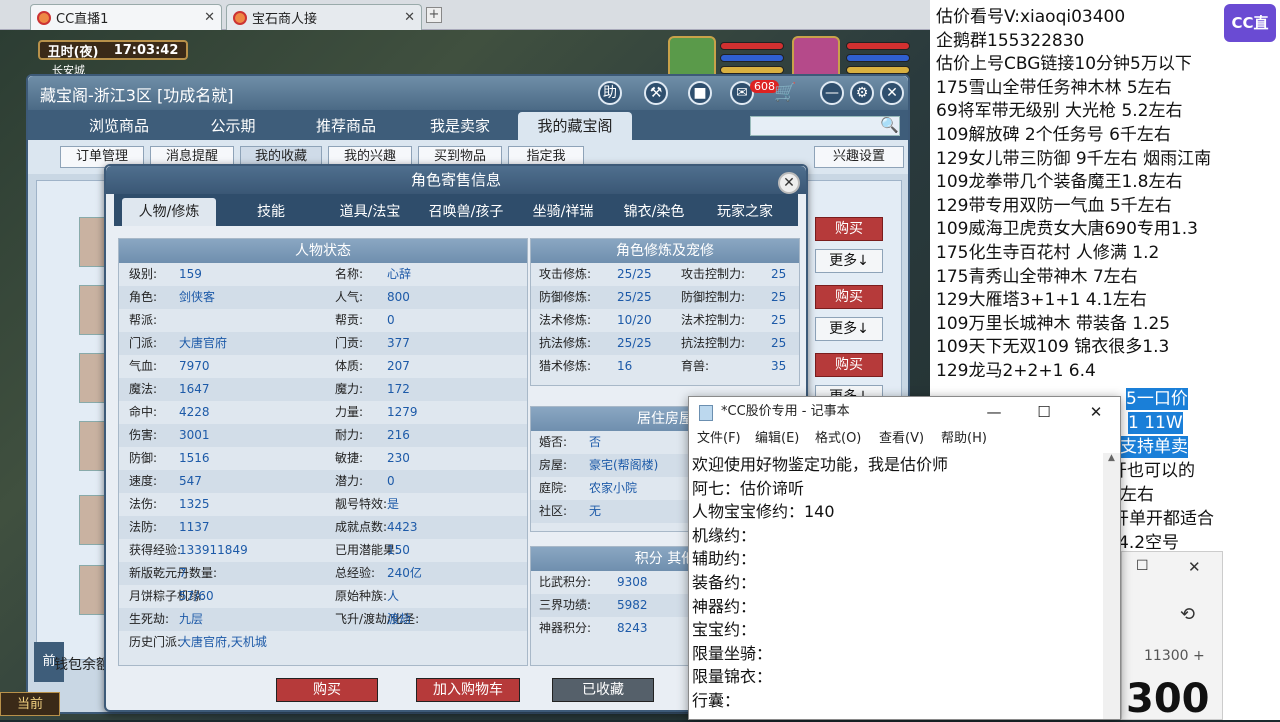 The height and width of the screenshot is (722, 1280). Describe the element at coordinates (565, 605) in the screenshot. I see `score-label: 三界功绩:` at that location.